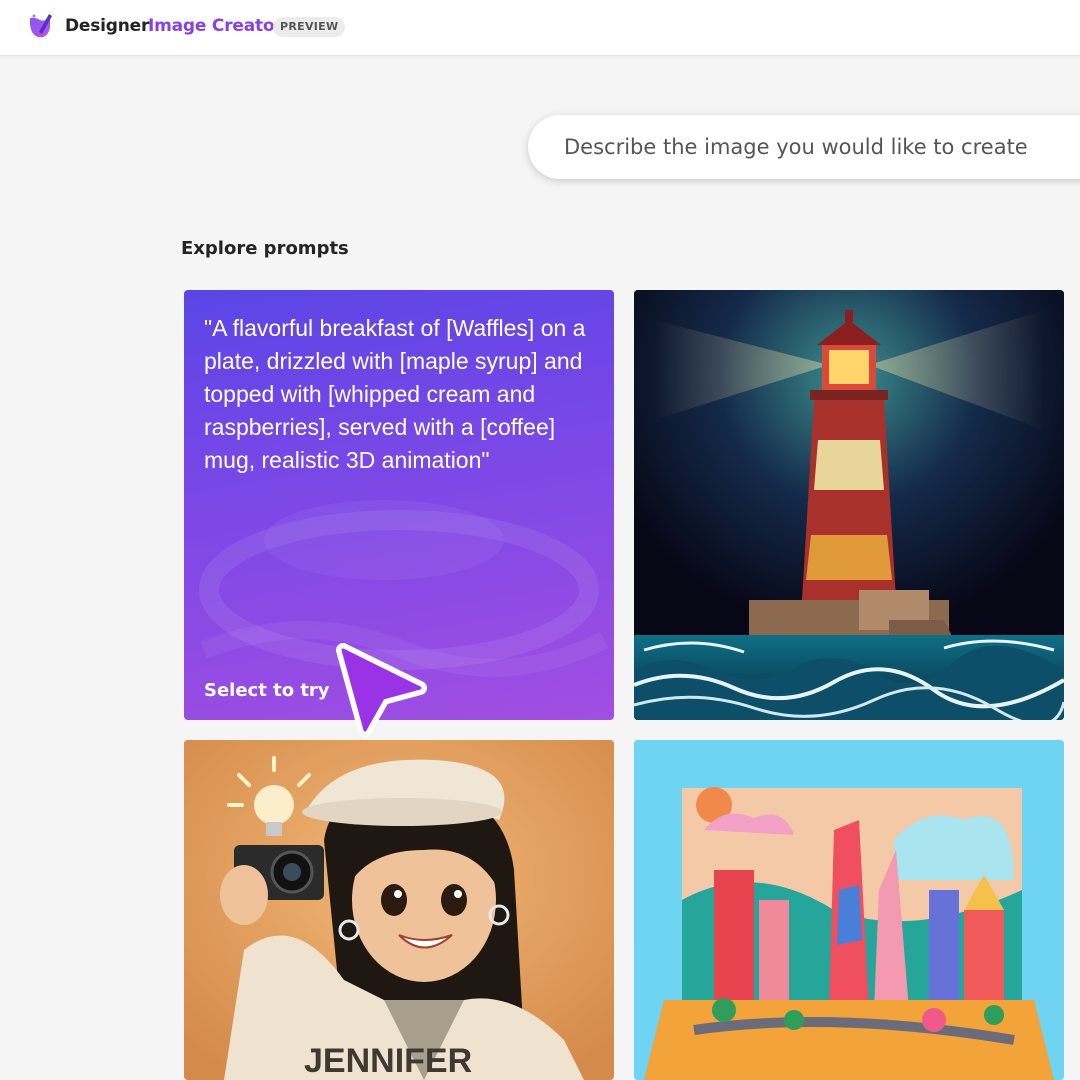 The height and width of the screenshot is (1080, 1080). I want to click on example-image-girl-camera: JENNIFER, so click(399, 910).